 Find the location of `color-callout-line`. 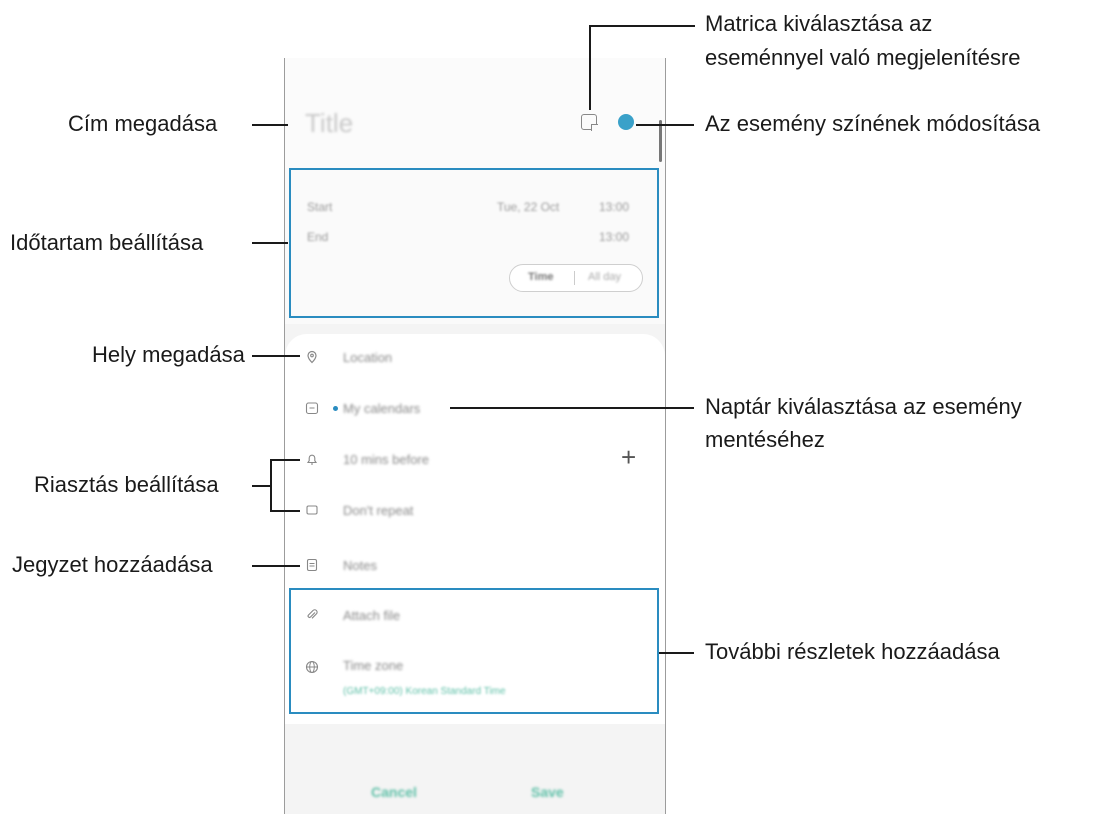

color-callout-line is located at coordinates (665, 125).